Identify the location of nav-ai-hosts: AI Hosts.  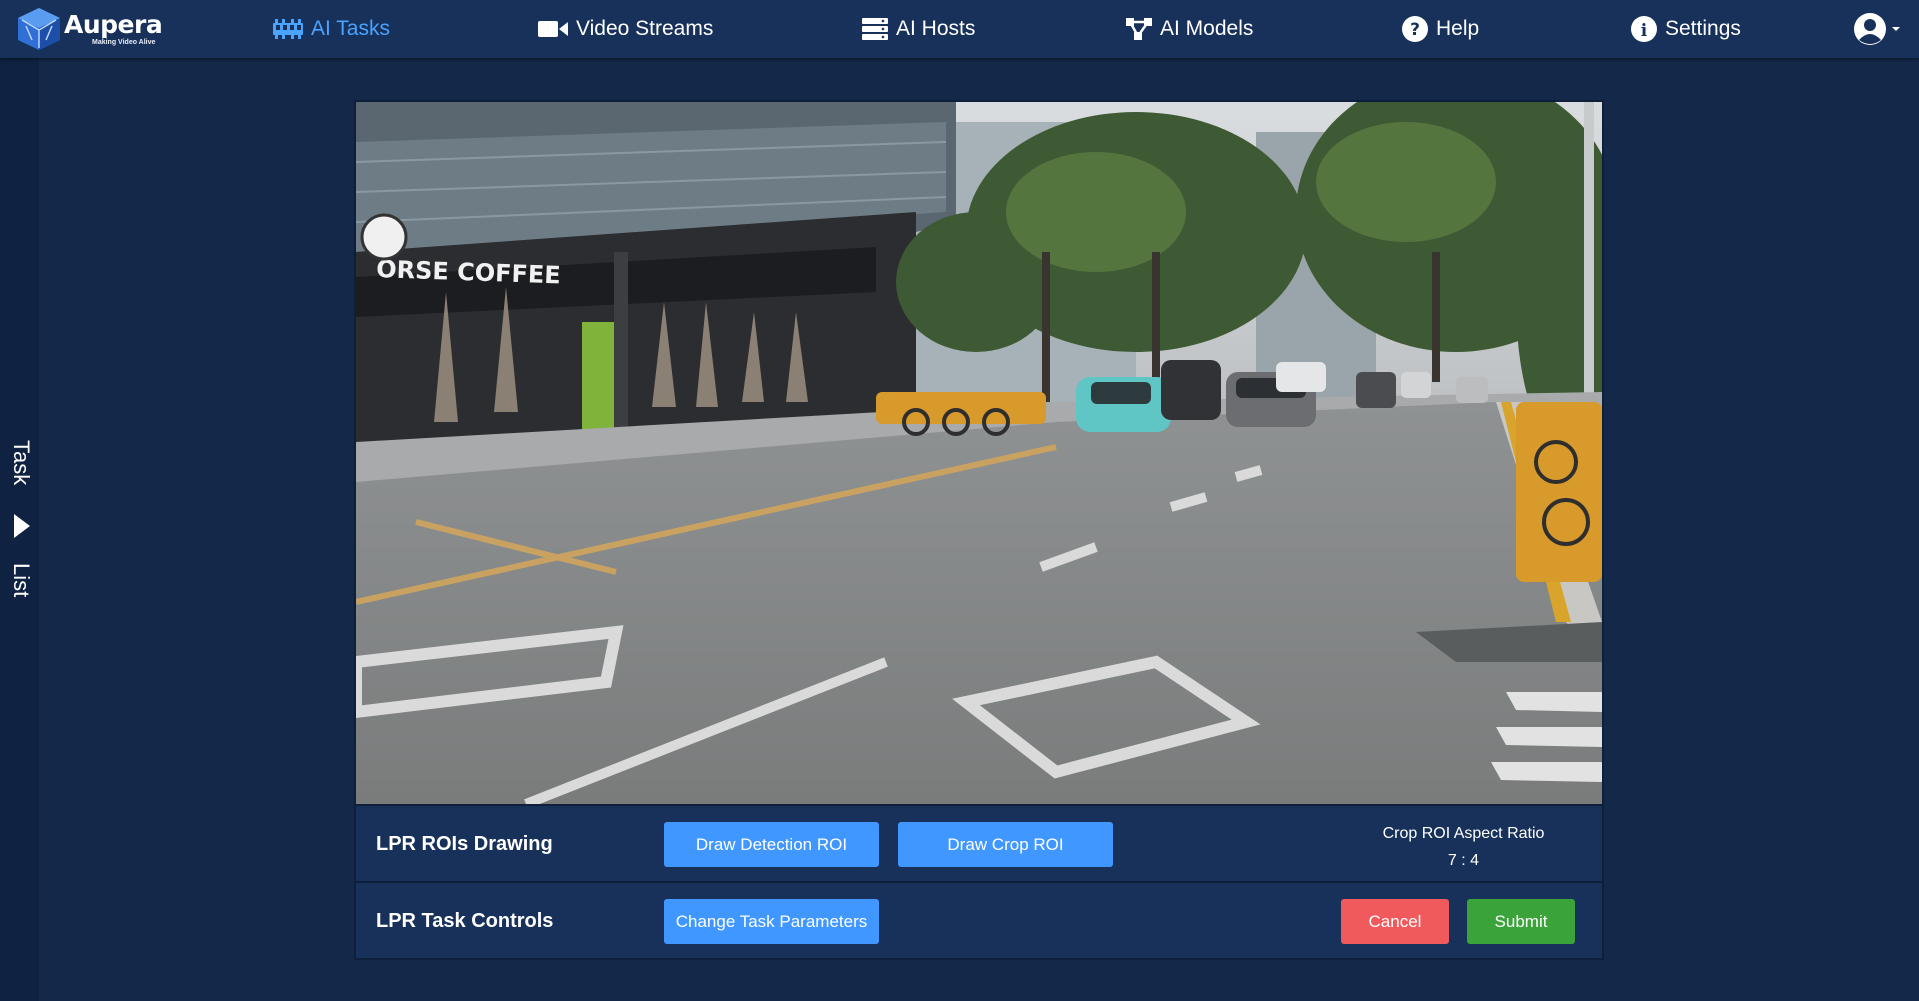
(918, 29).